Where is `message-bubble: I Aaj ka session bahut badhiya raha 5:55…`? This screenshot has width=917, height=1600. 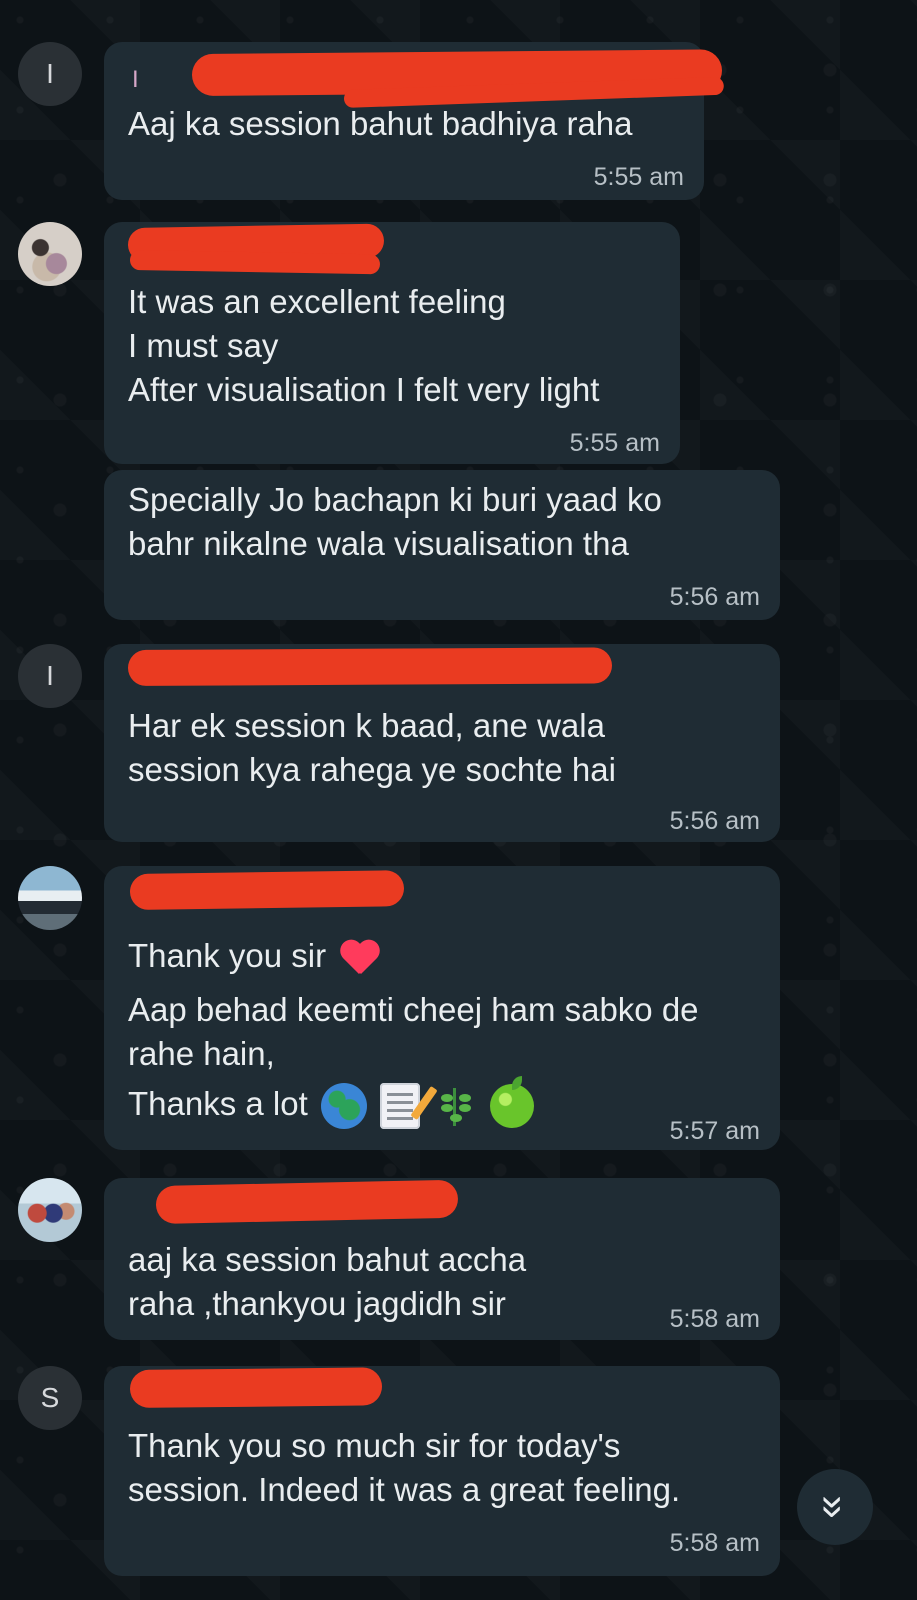
message-bubble: I Aaj ka session bahut badhiya raha 5:55… is located at coordinates (414, 121).